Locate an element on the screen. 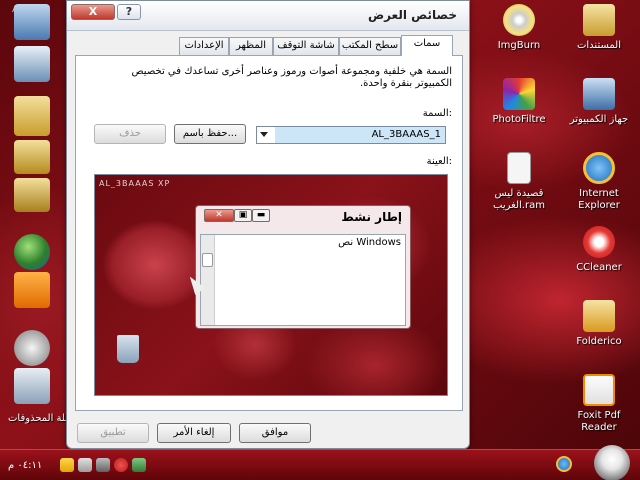  globe-dock-icon is located at coordinates (32, 252).